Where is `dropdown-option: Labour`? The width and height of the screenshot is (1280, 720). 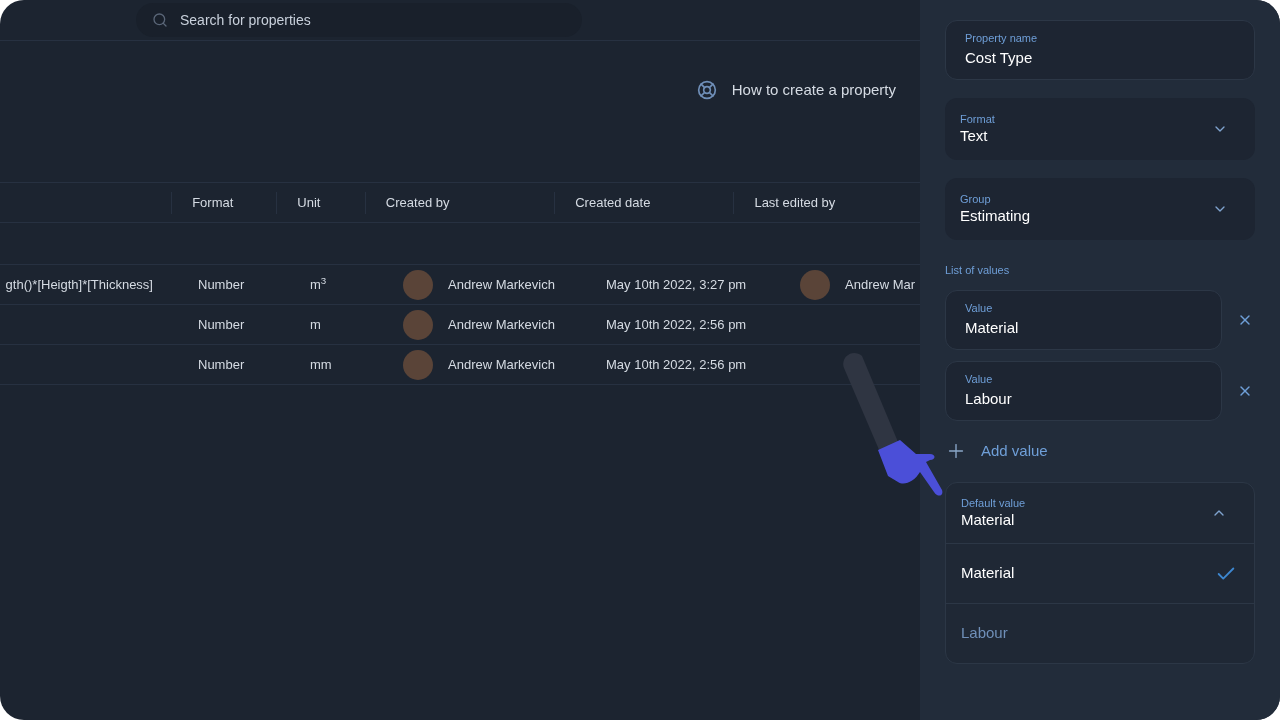
dropdown-option: Labour is located at coordinates (1100, 633).